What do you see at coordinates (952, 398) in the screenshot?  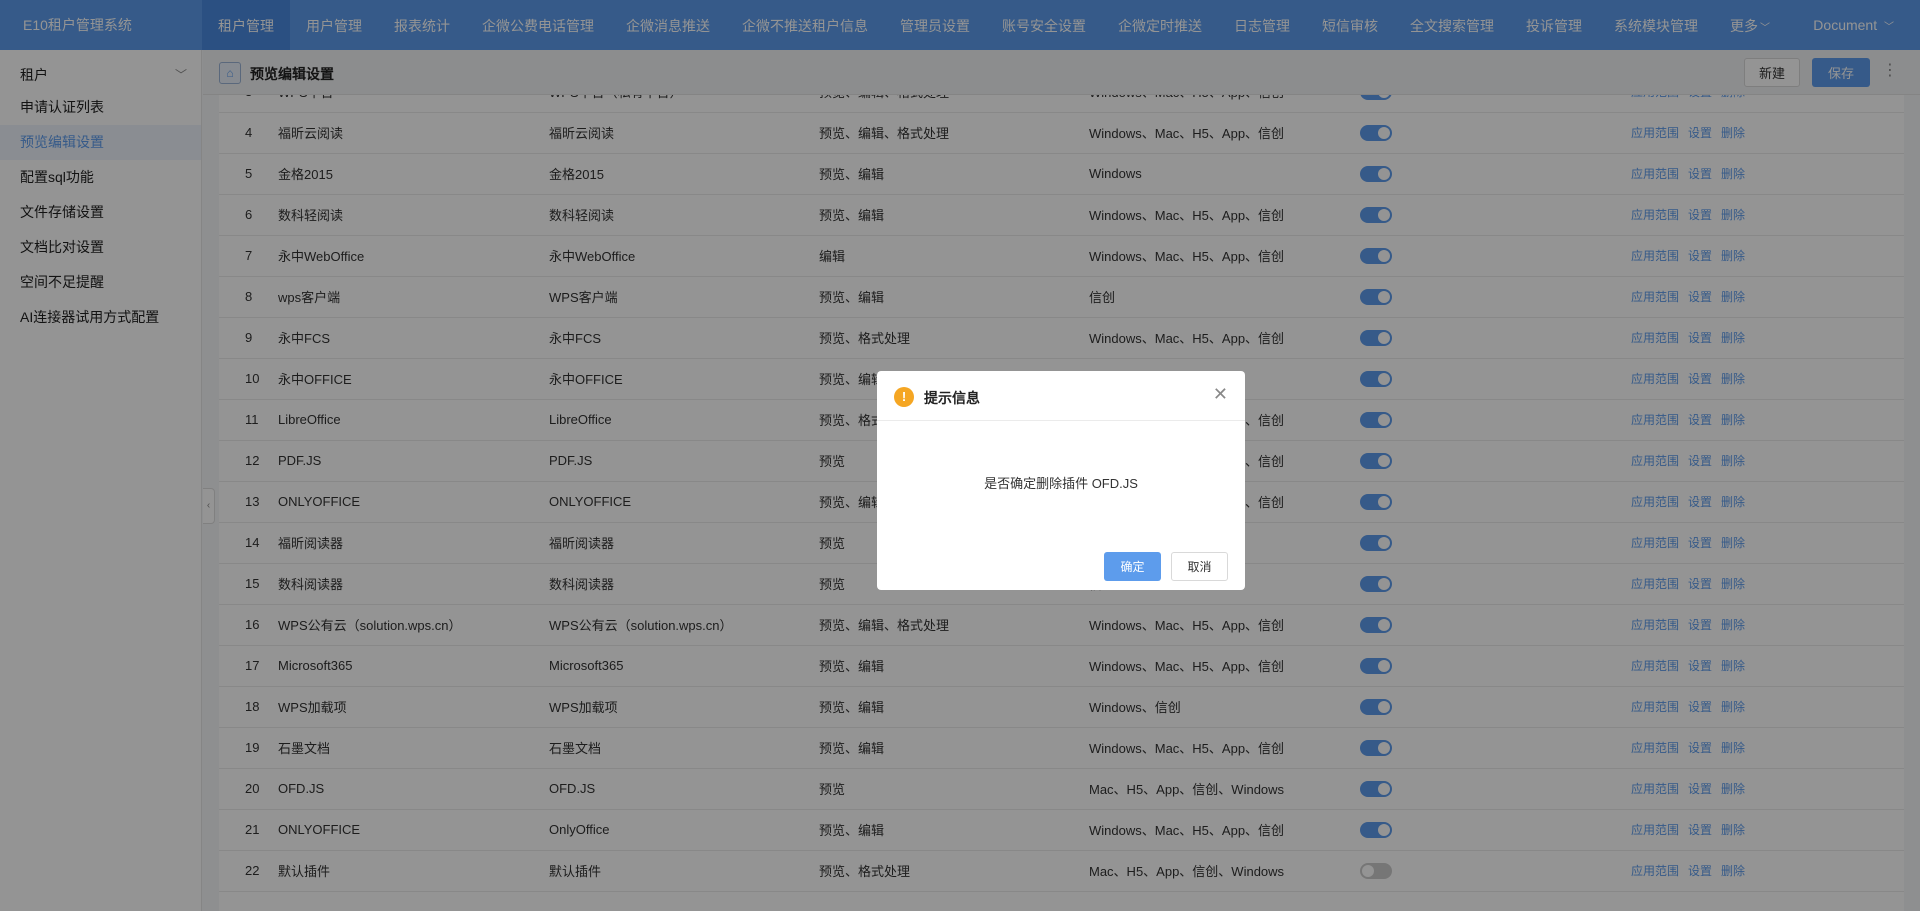 I see `dialog-title: 提示信息` at bounding box center [952, 398].